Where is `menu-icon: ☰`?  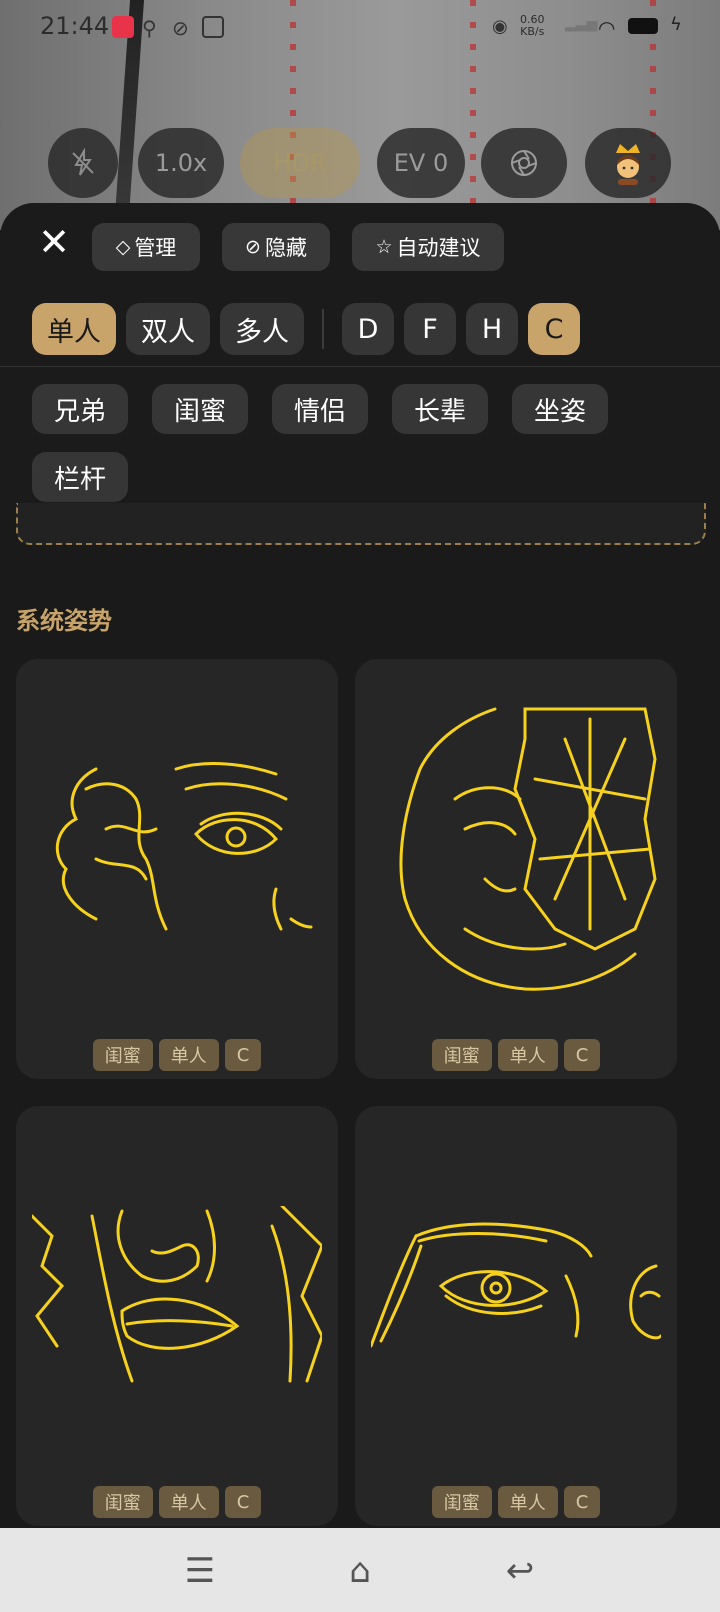 menu-icon: ☰ is located at coordinates (200, 1571).